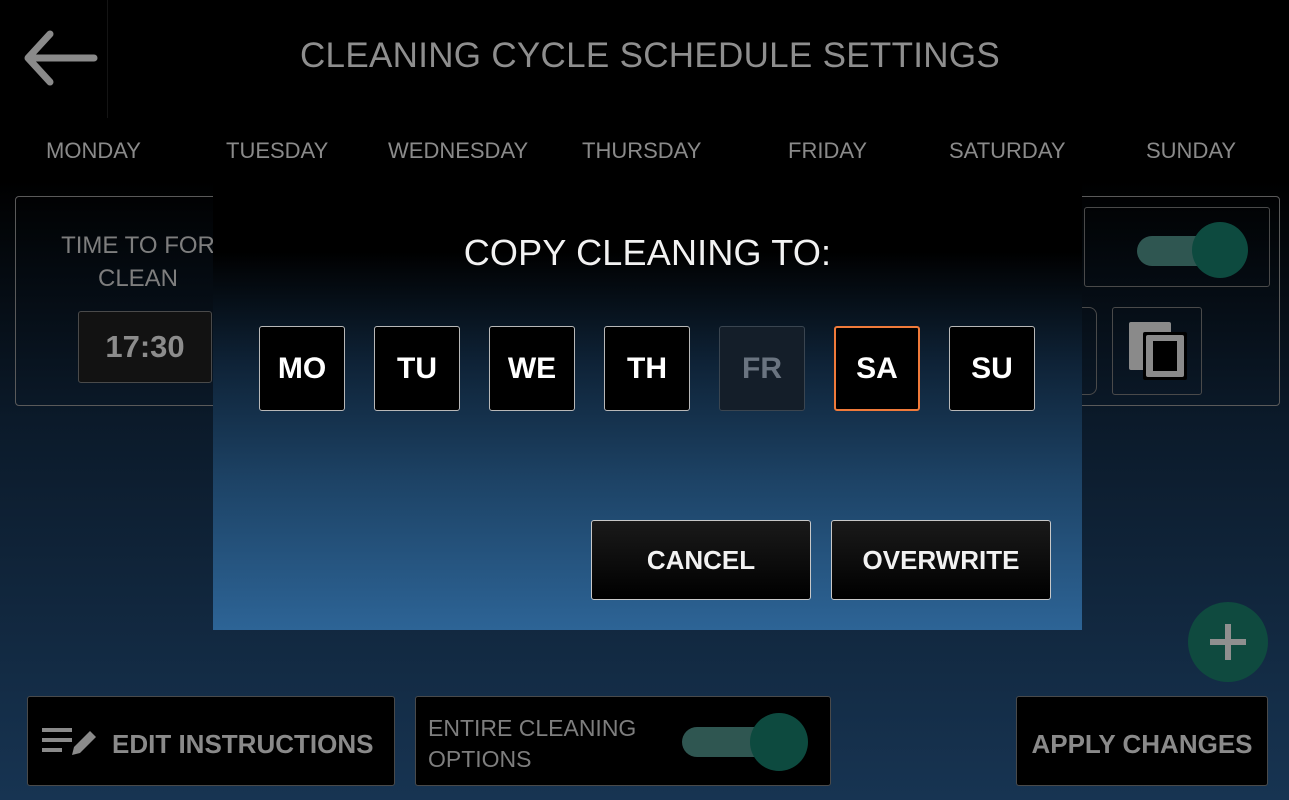  Describe the element at coordinates (243, 744) in the screenshot. I see `edit-instructions-label: EDIT INSTRUCTIONS` at that location.